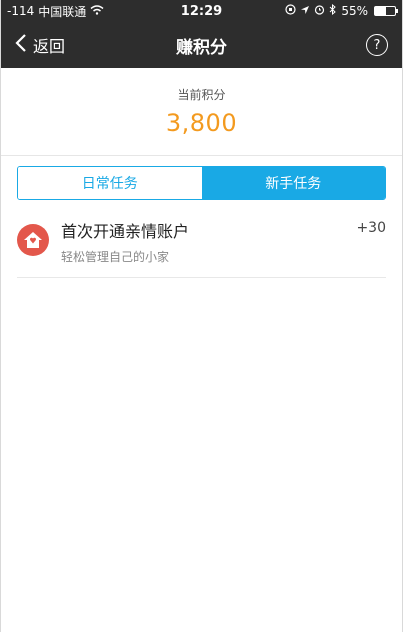 The image size is (403, 632). What do you see at coordinates (305, 11) in the screenshot?
I see `location-icon` at bounding box center [305, 11].